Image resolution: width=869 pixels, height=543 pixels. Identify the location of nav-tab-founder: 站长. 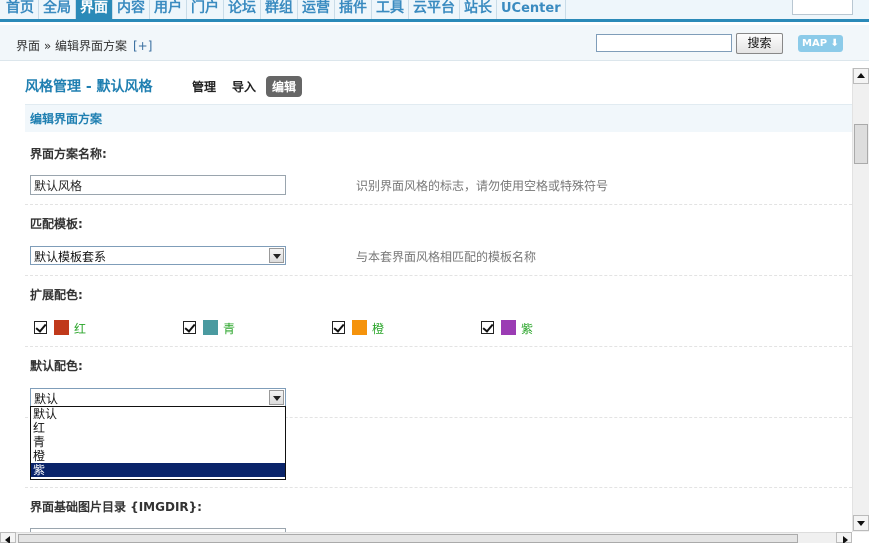
(478, 9).